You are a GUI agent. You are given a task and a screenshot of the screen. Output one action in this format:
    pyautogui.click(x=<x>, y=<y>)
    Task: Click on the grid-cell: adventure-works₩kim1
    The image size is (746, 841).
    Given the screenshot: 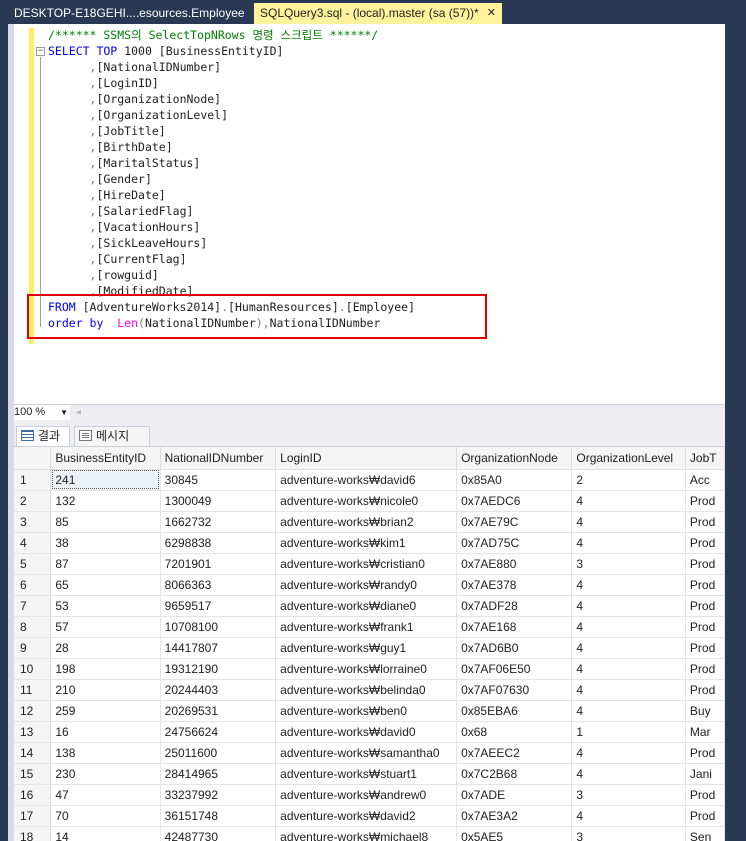 What is the action you would take?
    pyautogui.click(x=366, y=543)
    